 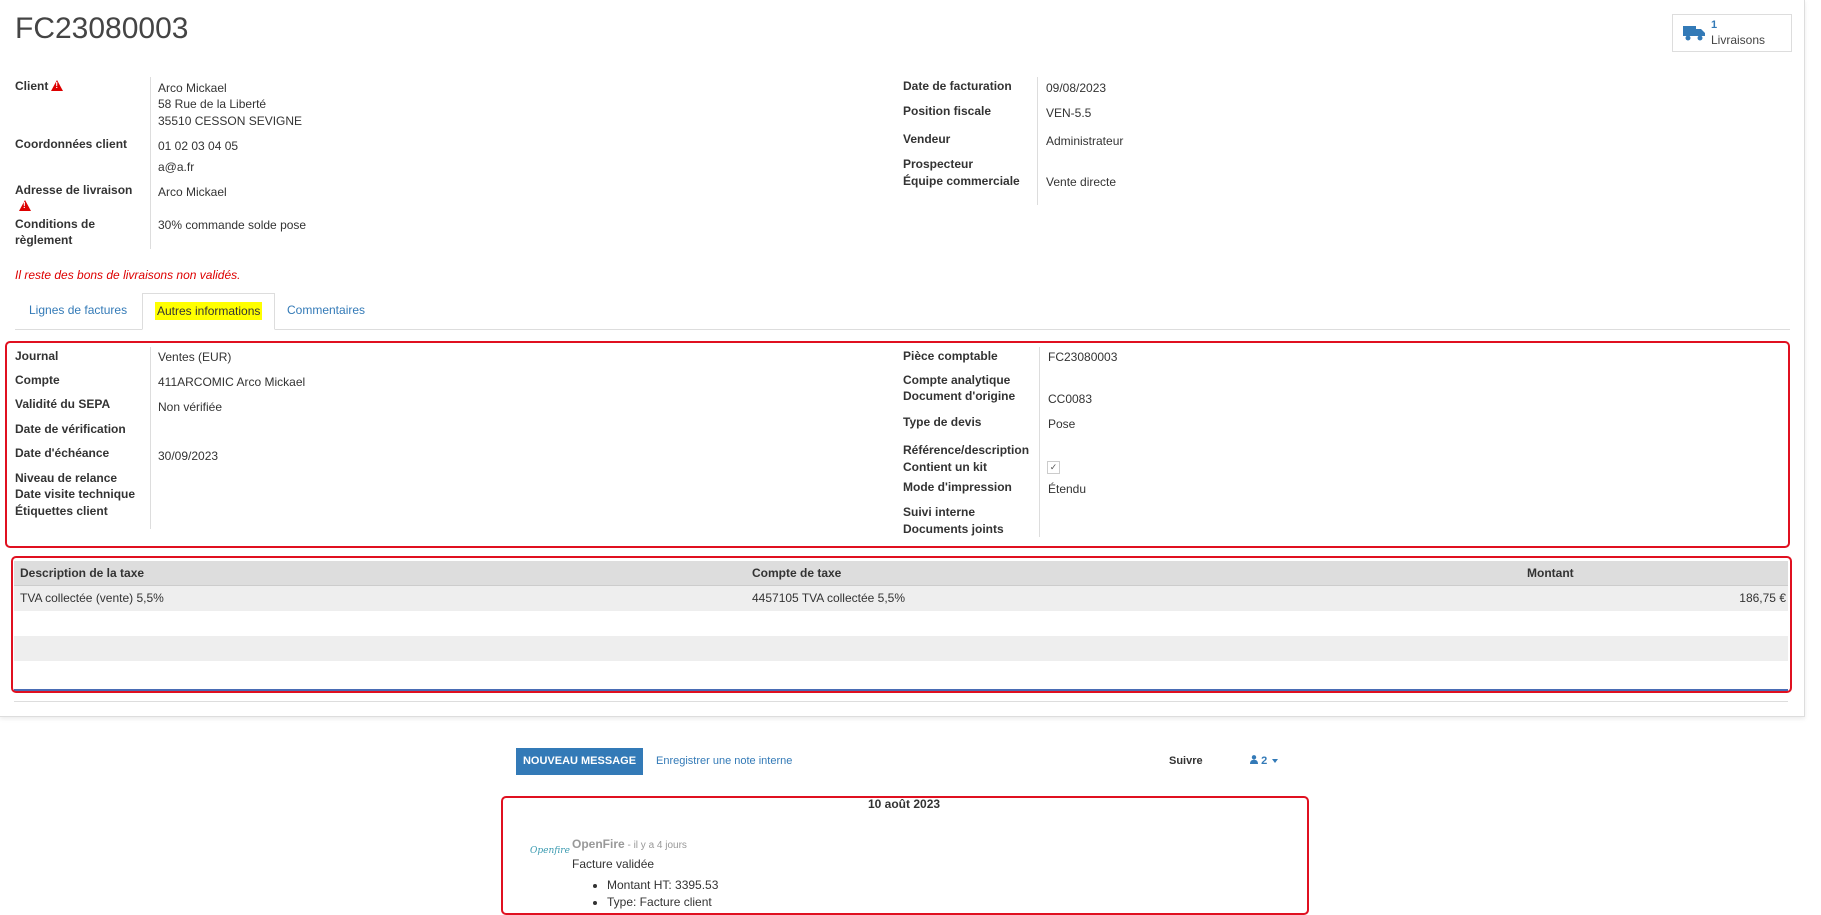 I want to click on client-city: 35510 CESSON SEVIGNE, so click(x=230, y=121).